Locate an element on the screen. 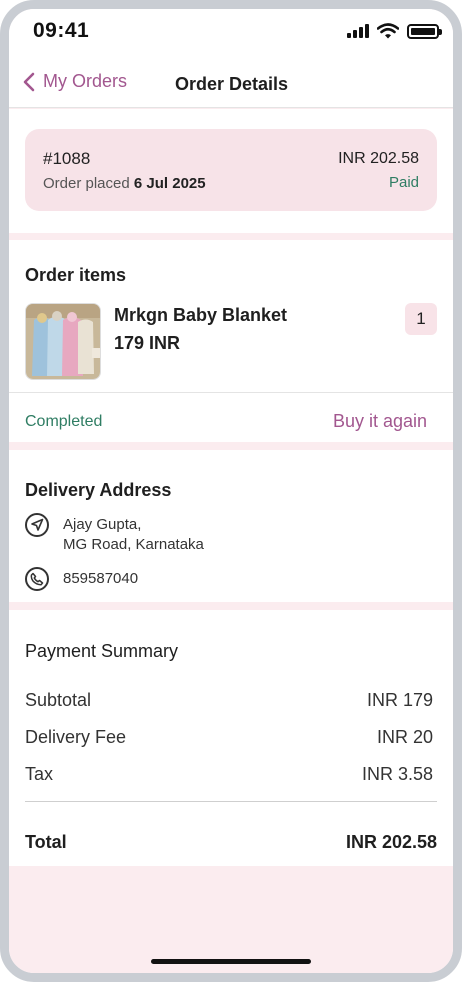 Image resolution: width=462 pixels, height=982 pixels. status-bar: 09:41 is located at coordinates (231, 34).